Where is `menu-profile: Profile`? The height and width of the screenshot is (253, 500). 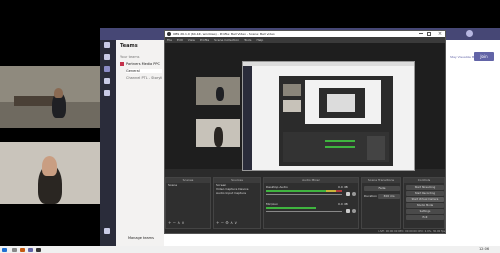 menu-profile: Profile is located at coordinates (204, 40).